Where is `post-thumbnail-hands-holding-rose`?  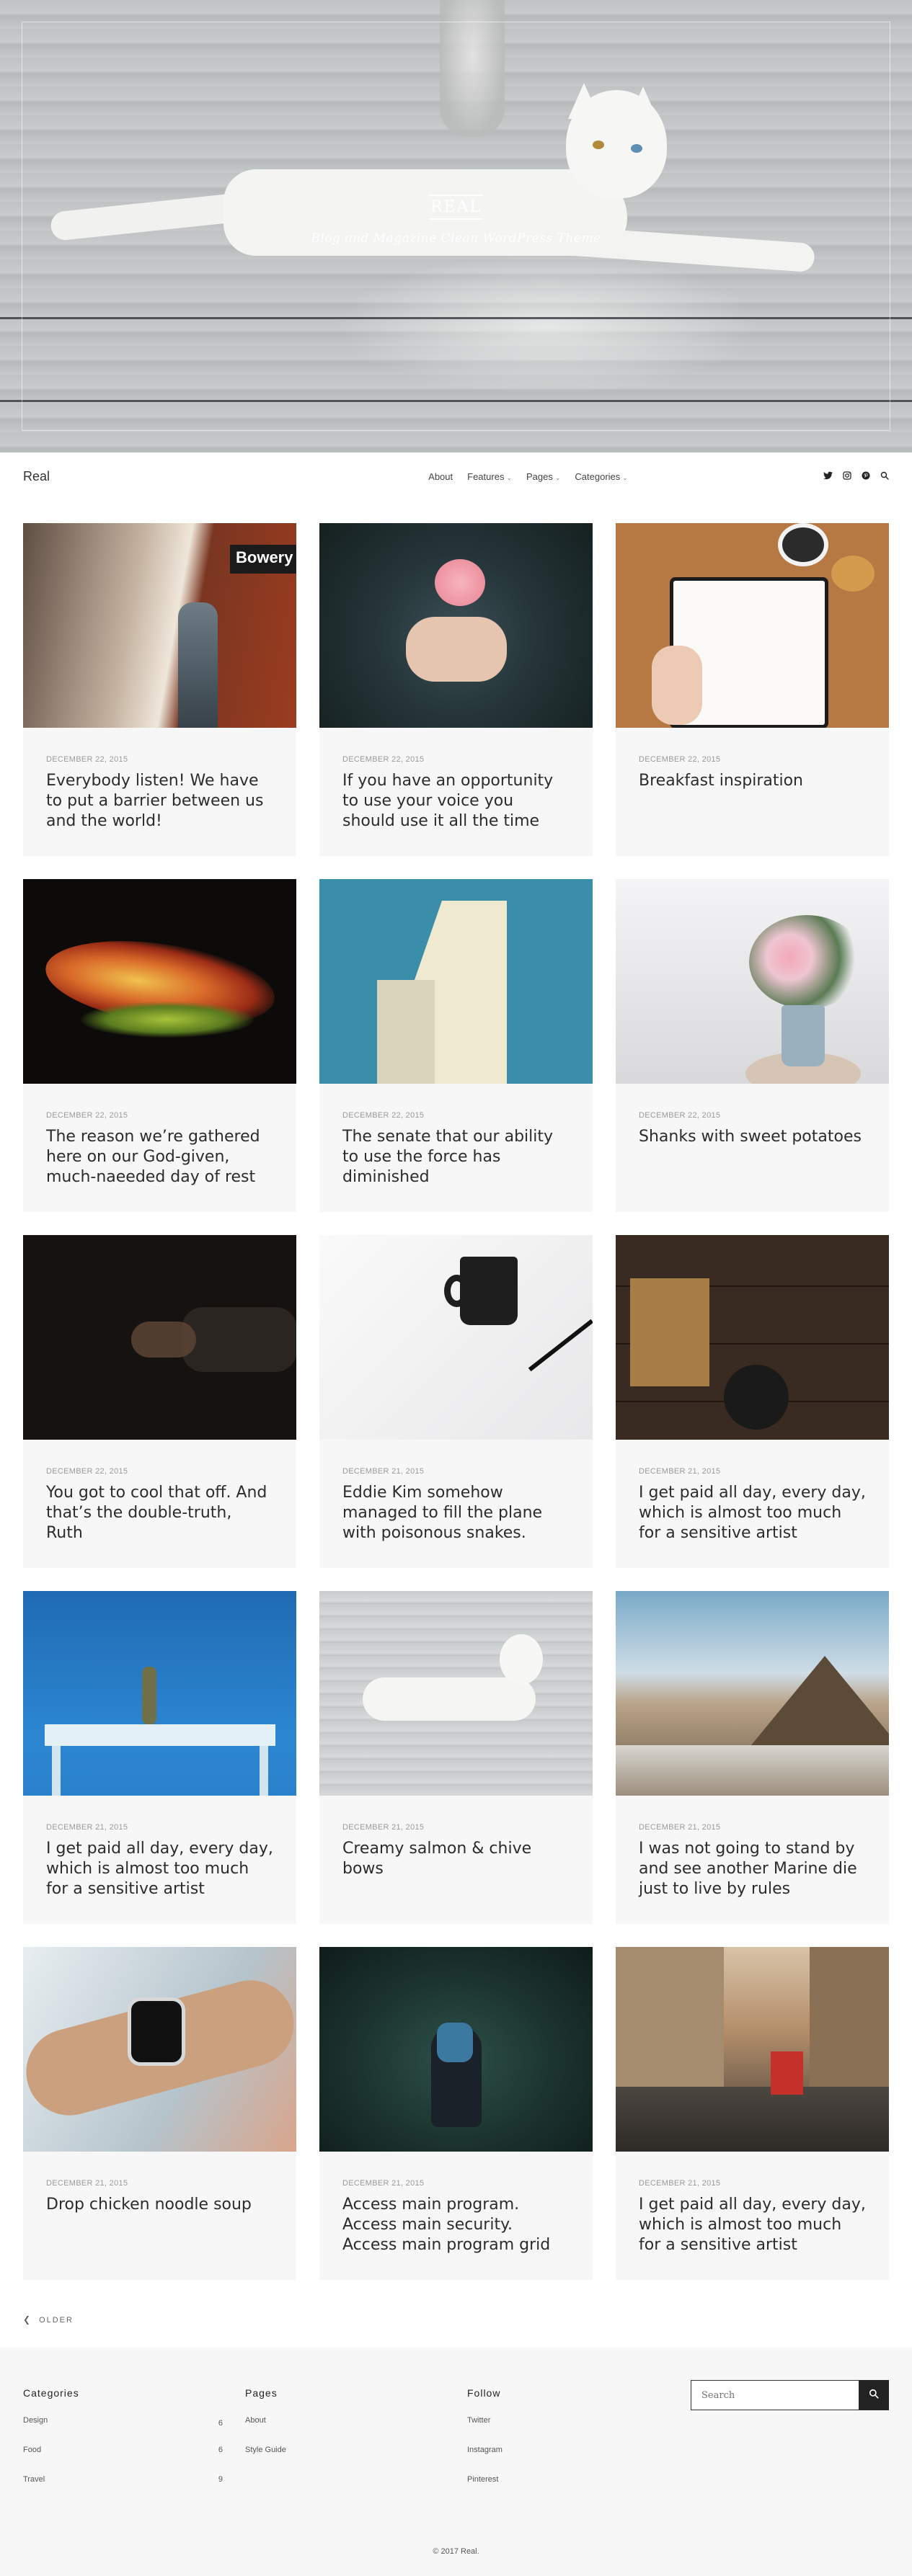
post-thumbnail-hands-holding-rose is located at coordinates (456, 625).